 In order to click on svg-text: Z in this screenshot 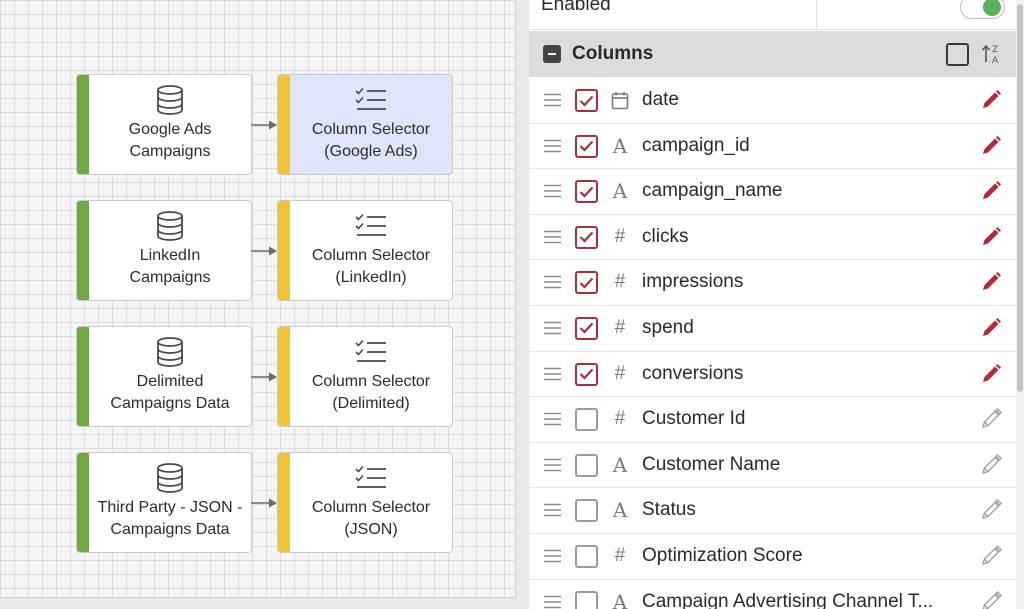, I will do `click(995, 50)`.